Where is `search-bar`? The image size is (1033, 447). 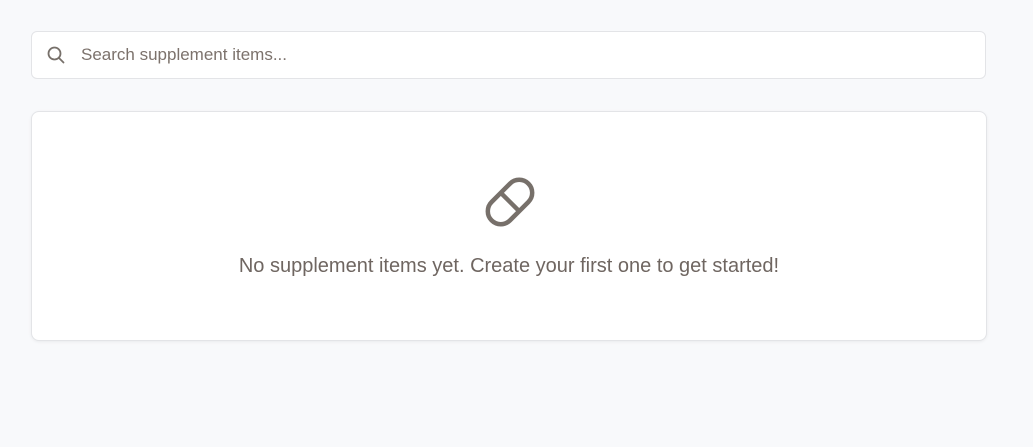
search-bar is located at coordinates (508, 55).